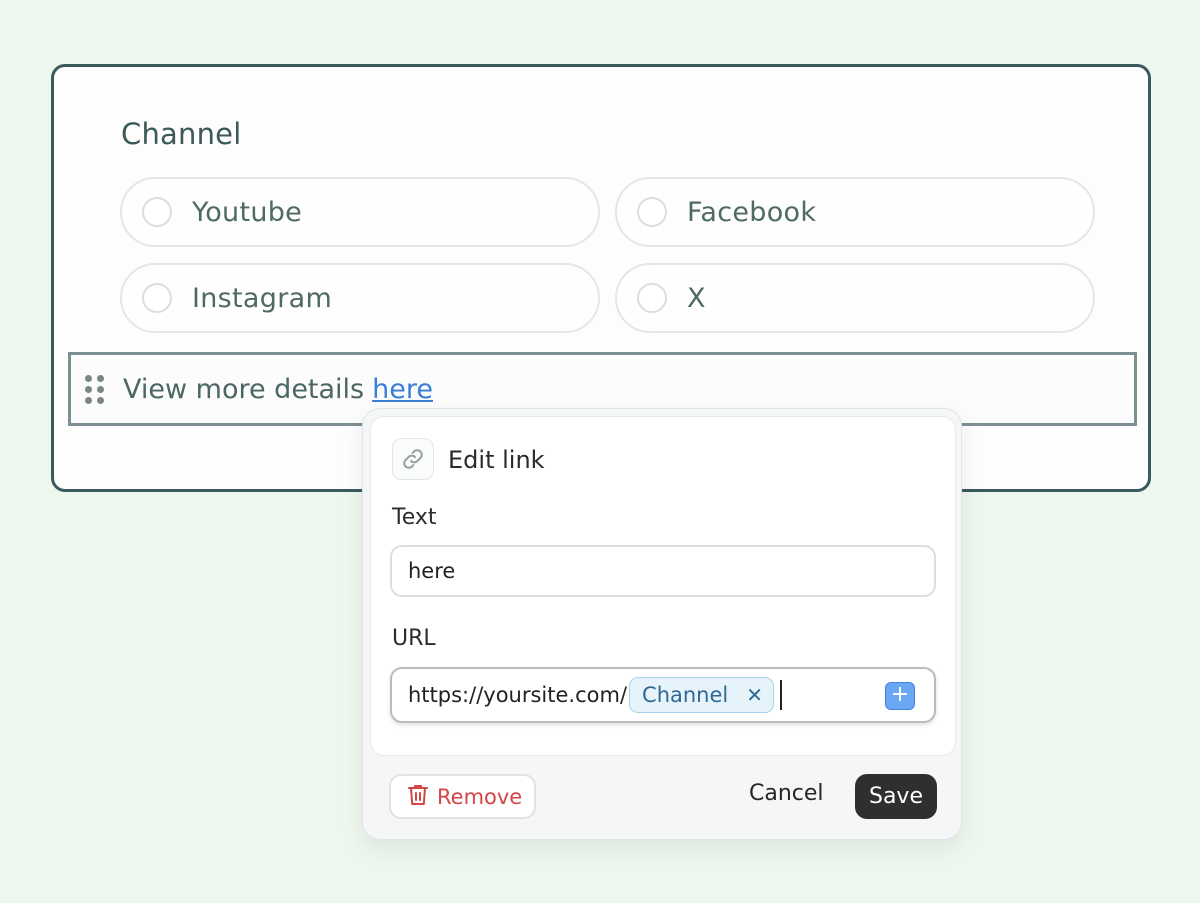 The width and height of the screenshot is (1200, 903). What do you see at coordinates (855, 212) in the screenshot?
I see `option-facebook: Facebook` at bounding box center [855, 212].